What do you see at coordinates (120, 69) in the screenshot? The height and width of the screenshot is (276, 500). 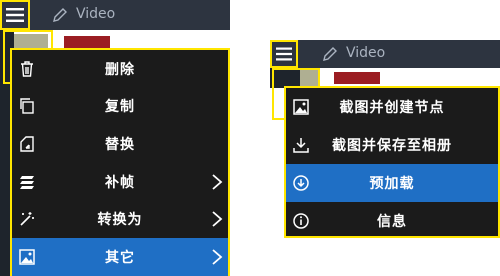 I see `menu-item-delete: 删除` at bounding box center [120, 69].